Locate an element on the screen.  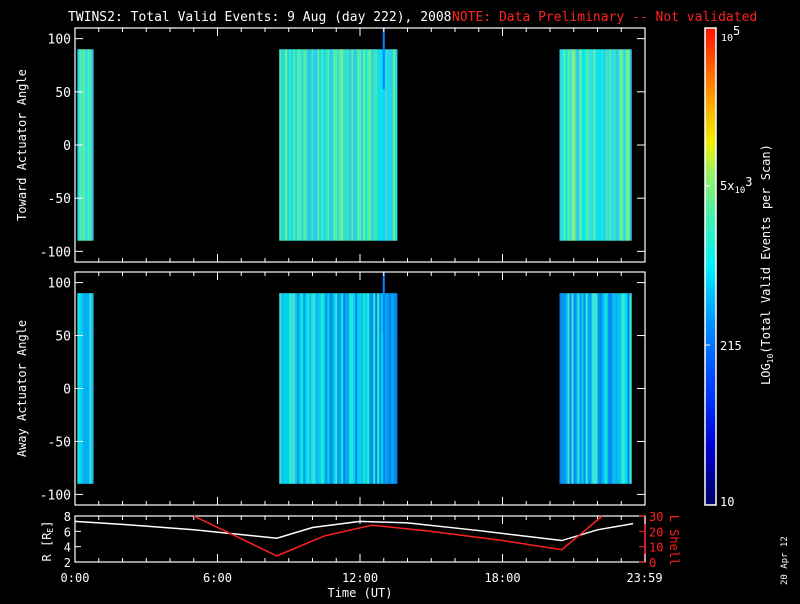
preliminary-note: NOTE: Data Preliminary -- Not validated is located at coordinates (604, 17).